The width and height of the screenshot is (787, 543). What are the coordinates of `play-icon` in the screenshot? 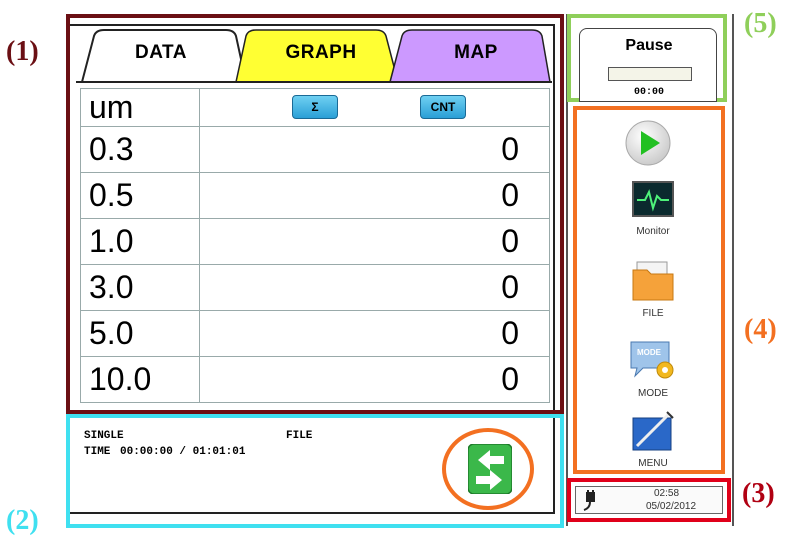 It's located at (648, 143).